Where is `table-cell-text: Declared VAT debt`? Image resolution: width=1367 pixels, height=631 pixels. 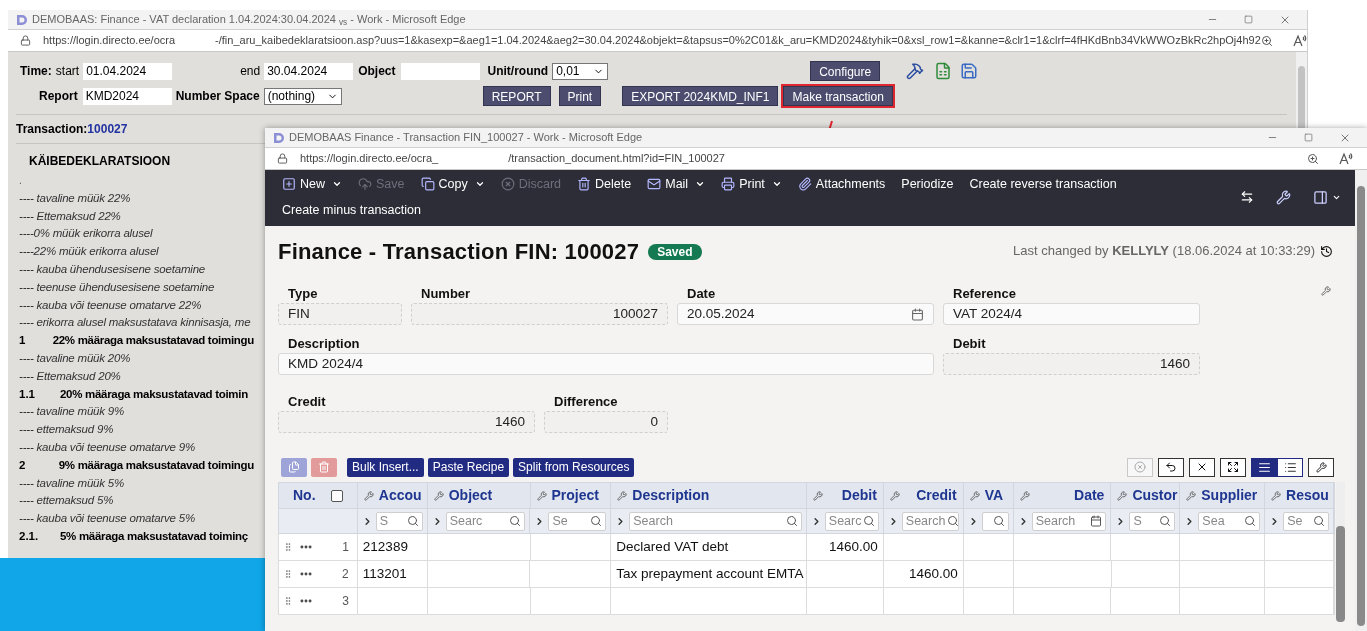
table-cell-text: Declared VAT debt is located at coordinates (672, 546).